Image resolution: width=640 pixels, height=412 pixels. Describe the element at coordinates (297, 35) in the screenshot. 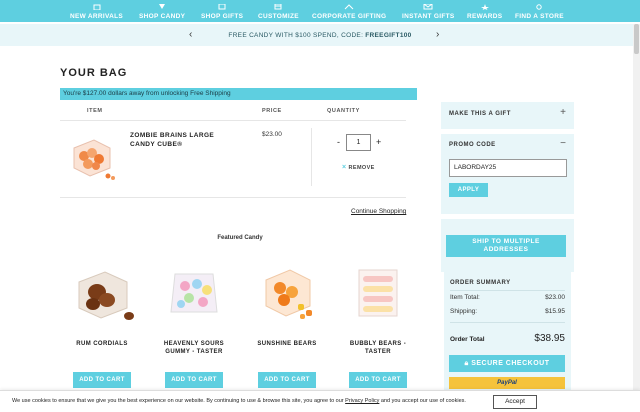

I see `promo-message: FREE CANDY WITH $100 SPEND, CODE:` at that location.